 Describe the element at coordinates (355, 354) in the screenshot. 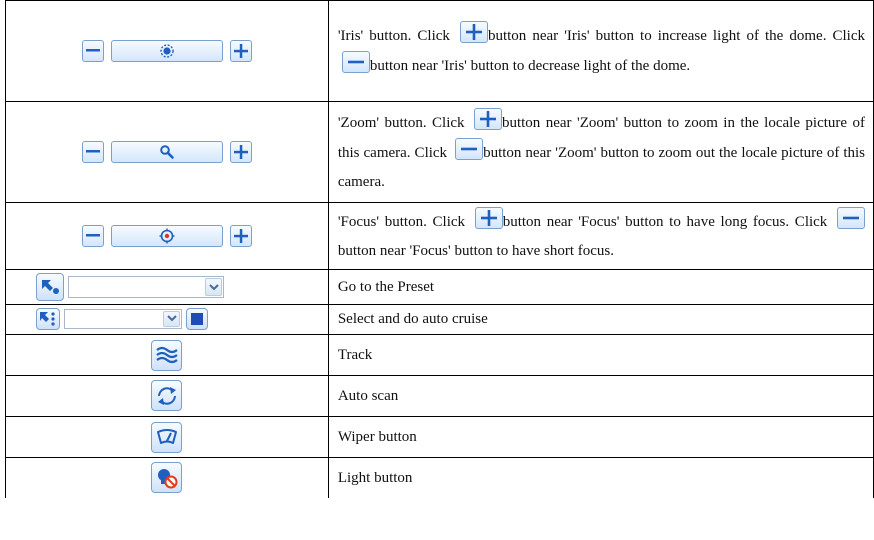

I see `desc-text: Track` at that location.